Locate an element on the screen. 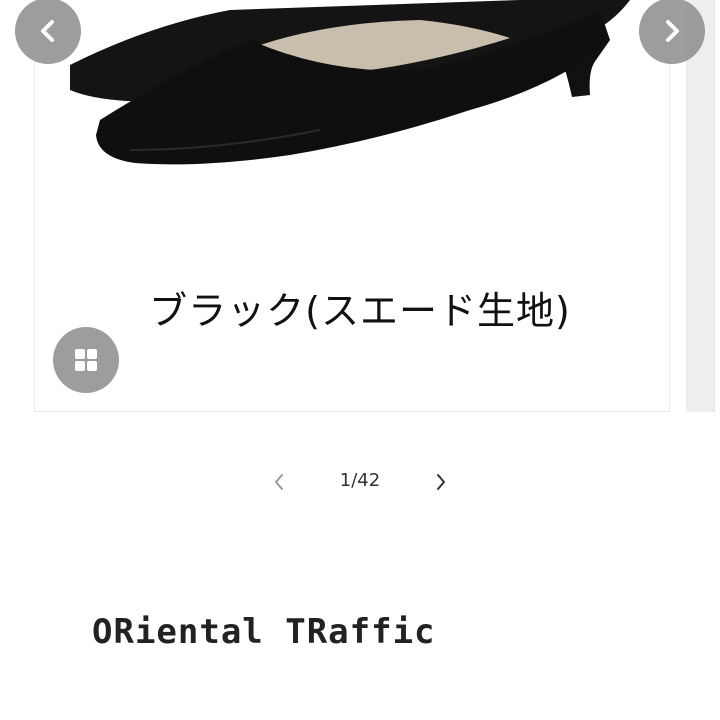  gallery-prev-button is located at coordinates (48, 32).